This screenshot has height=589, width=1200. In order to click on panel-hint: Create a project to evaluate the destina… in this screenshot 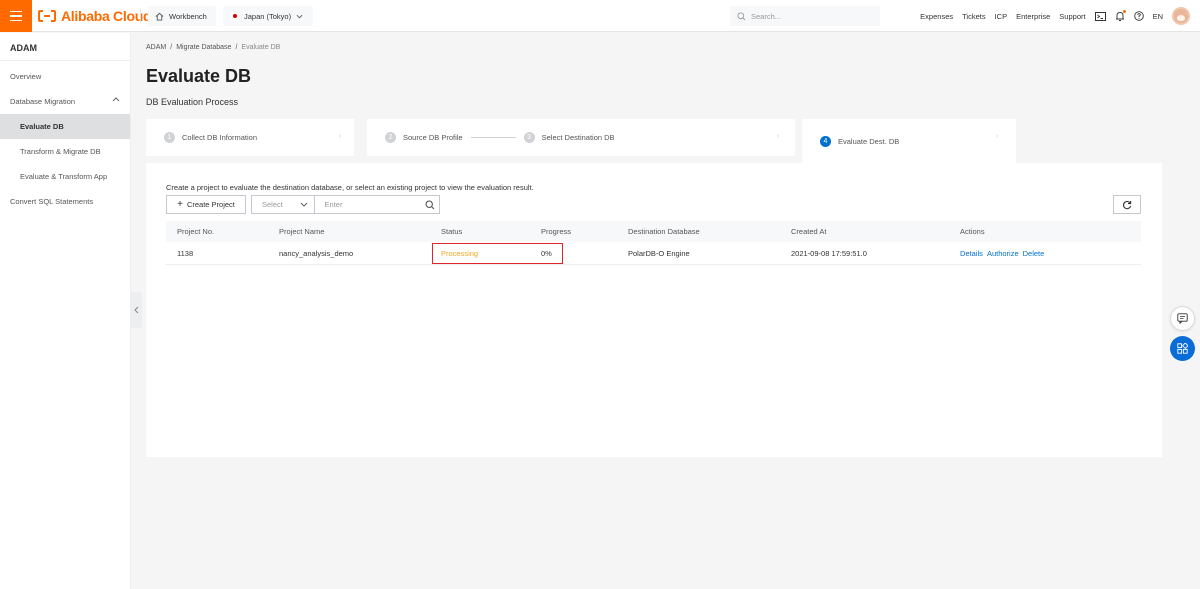, I will do `click(350, 187)`.